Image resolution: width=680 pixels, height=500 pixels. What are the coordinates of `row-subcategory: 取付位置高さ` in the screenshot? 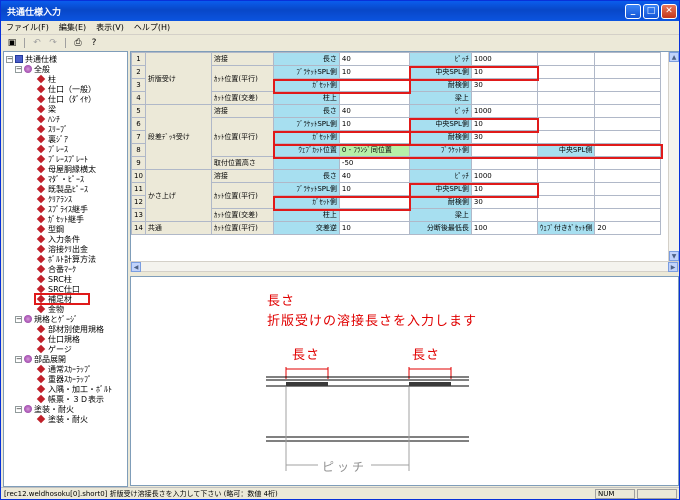 It's located at (242, 163).